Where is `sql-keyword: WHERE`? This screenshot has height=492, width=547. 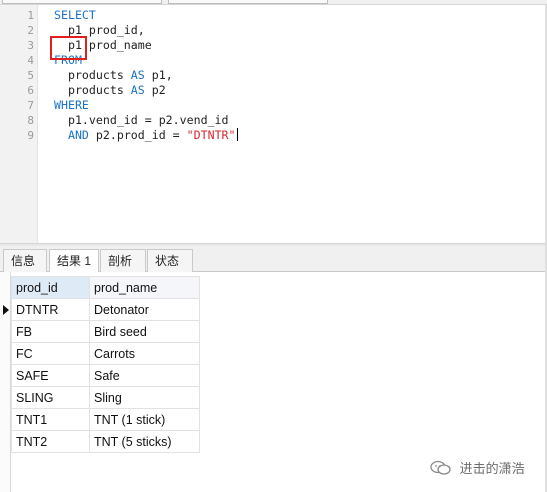
sql-keyword: WHERE is located at coordinates (71, 105).